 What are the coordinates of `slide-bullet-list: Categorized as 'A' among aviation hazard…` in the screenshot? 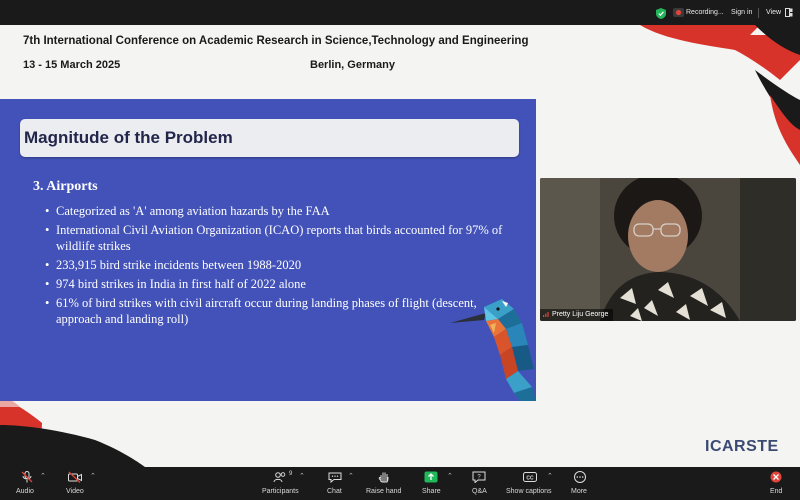 It's located at (275, 266).